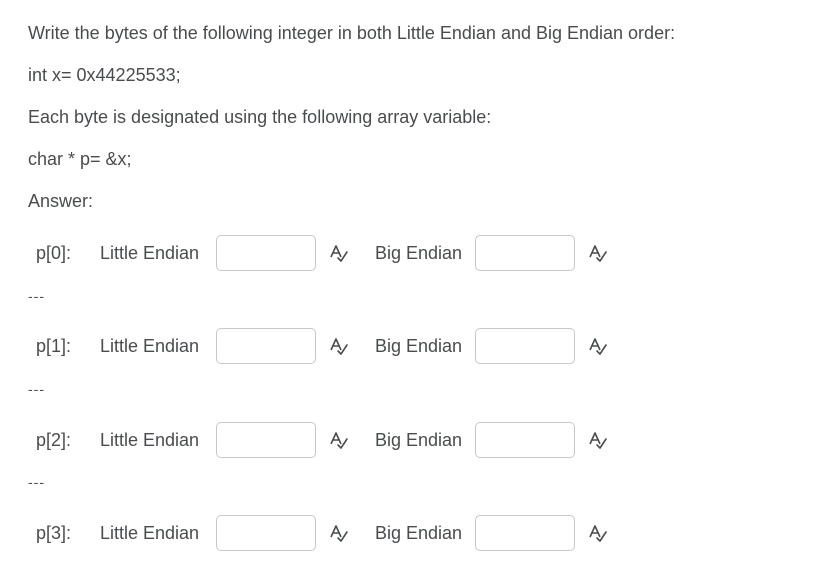 The height and width of the screenshot is (575, 818). Describe the element at coordinates (54, 345) in the screenshot. I see `byte-label: p[1]:` at that location.